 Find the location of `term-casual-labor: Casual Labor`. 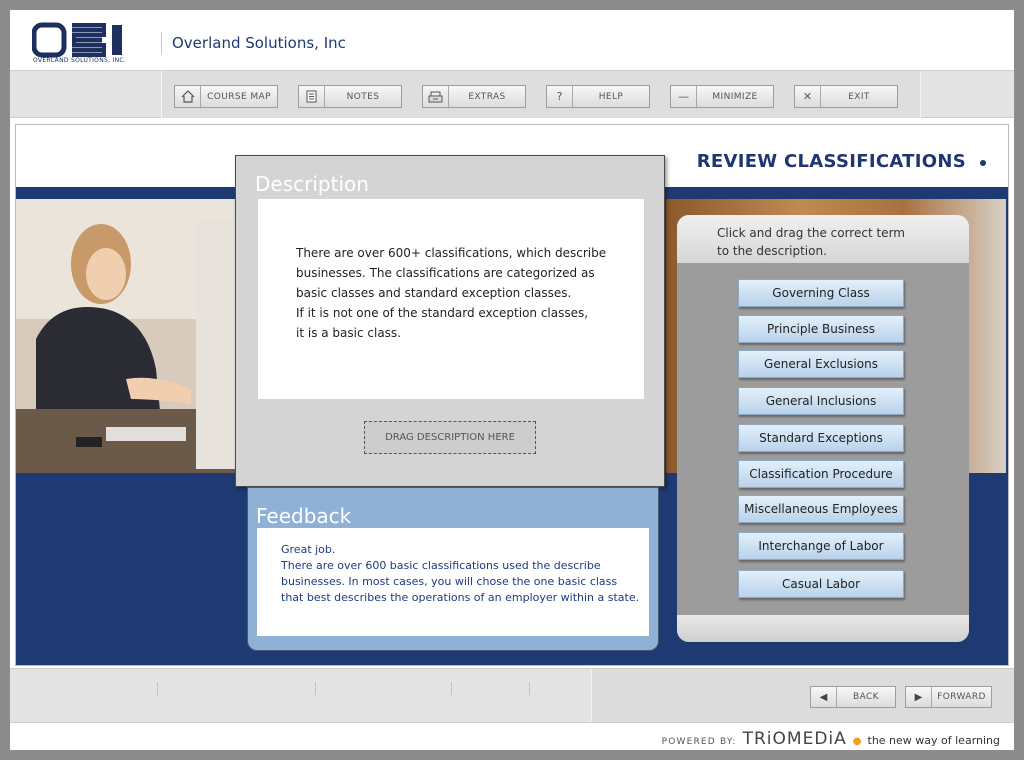

term-casual-labor: Casual Labor is located at coordinates (821, 584).